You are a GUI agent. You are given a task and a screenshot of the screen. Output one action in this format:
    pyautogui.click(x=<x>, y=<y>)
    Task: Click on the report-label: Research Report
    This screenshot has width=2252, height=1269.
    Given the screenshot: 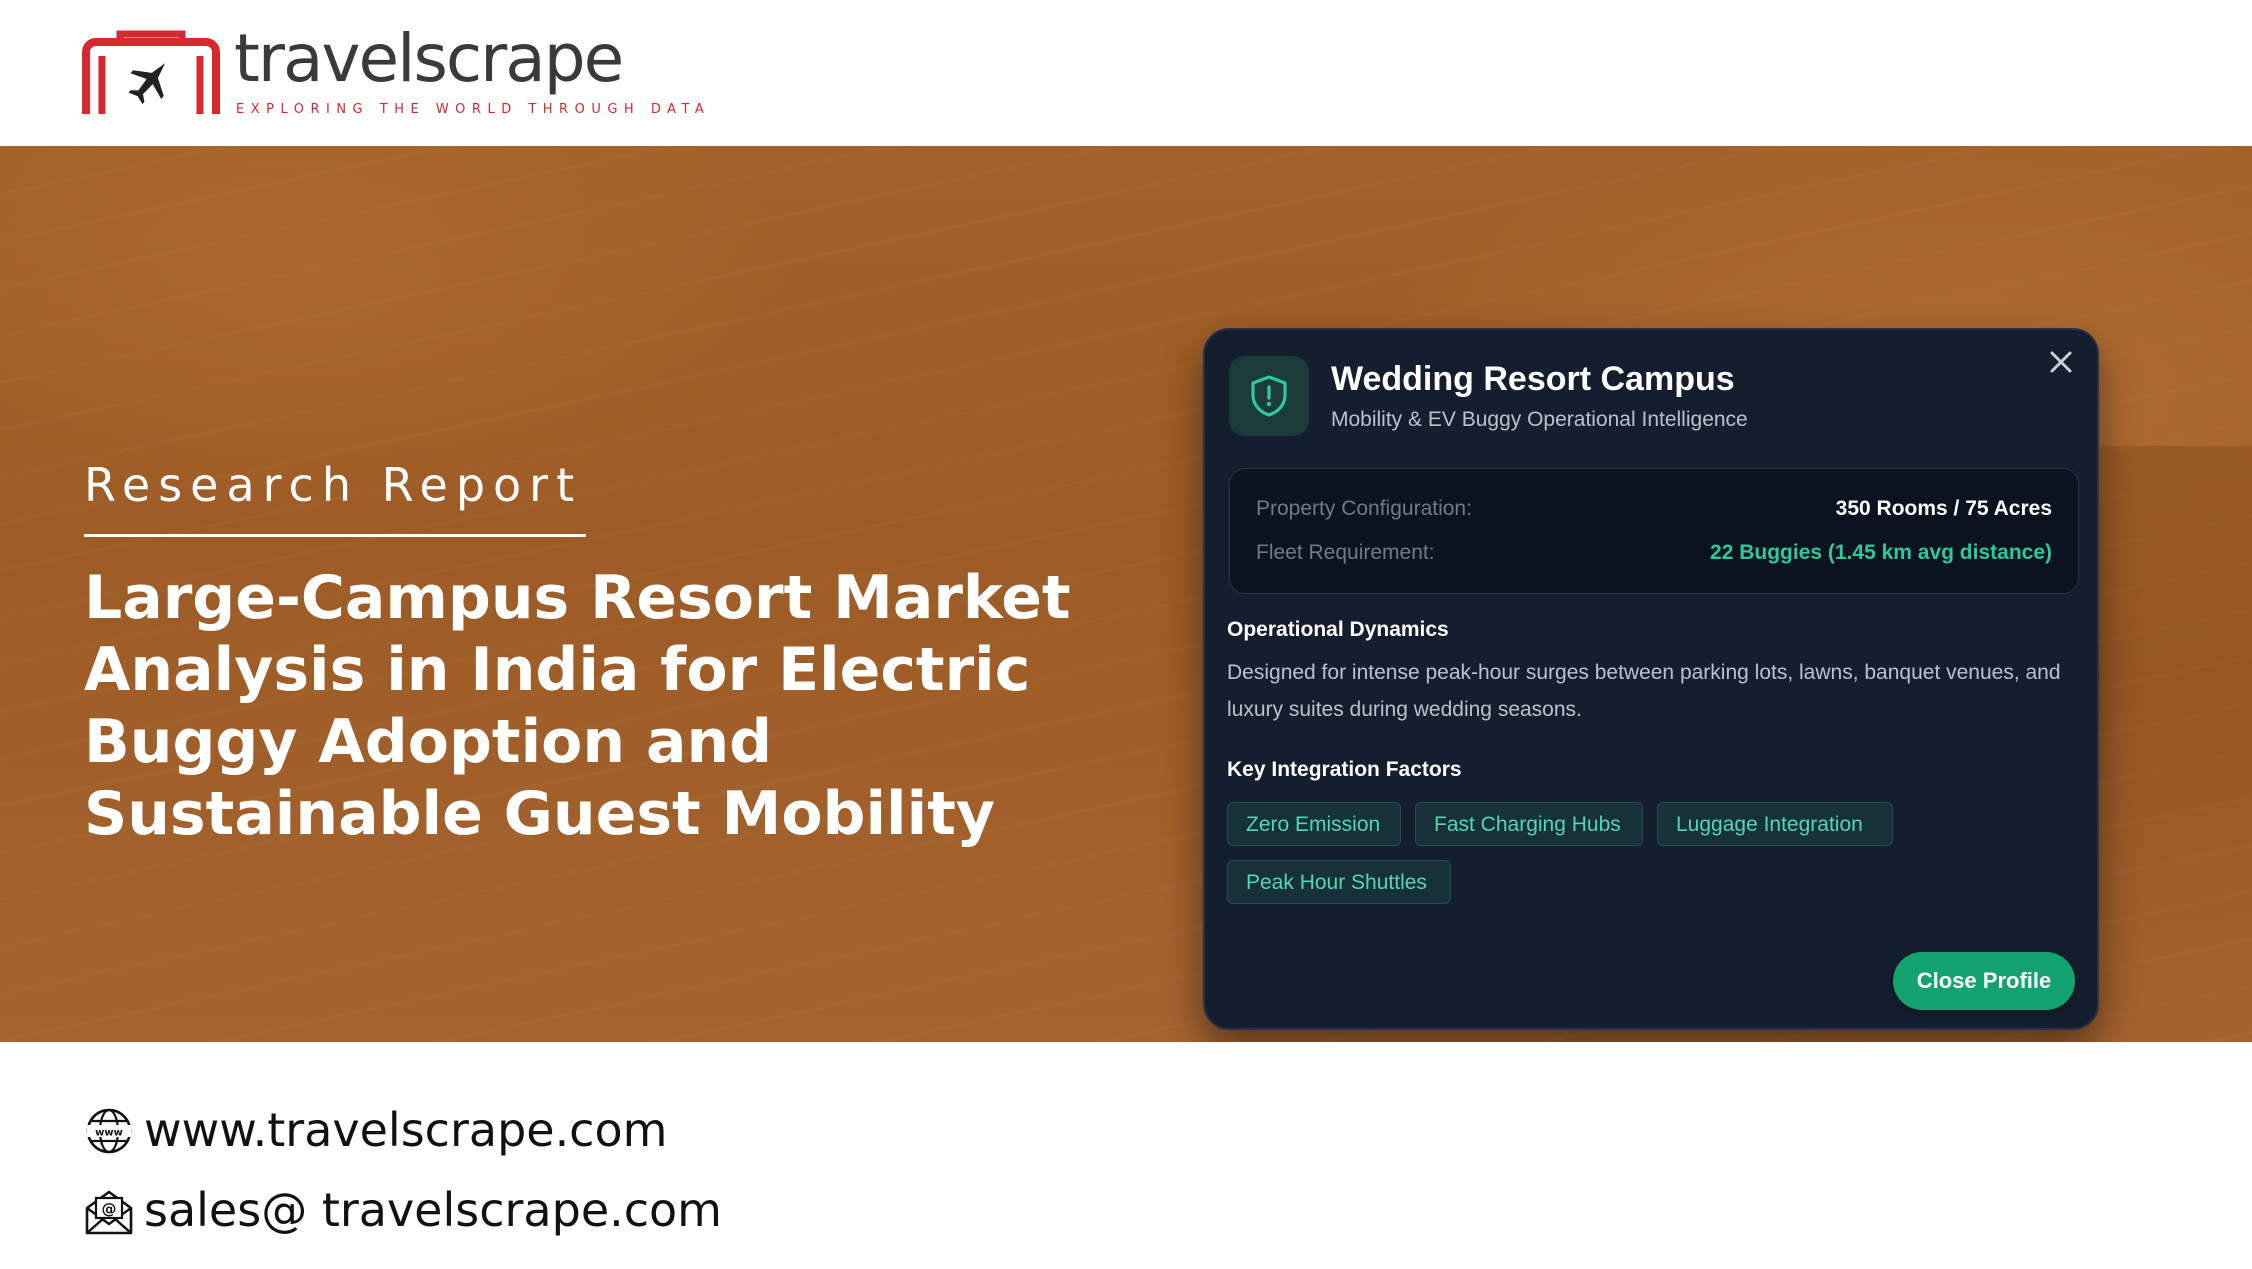 What is the action you would take?
    pyautogui.click(x=333, y=485)
    